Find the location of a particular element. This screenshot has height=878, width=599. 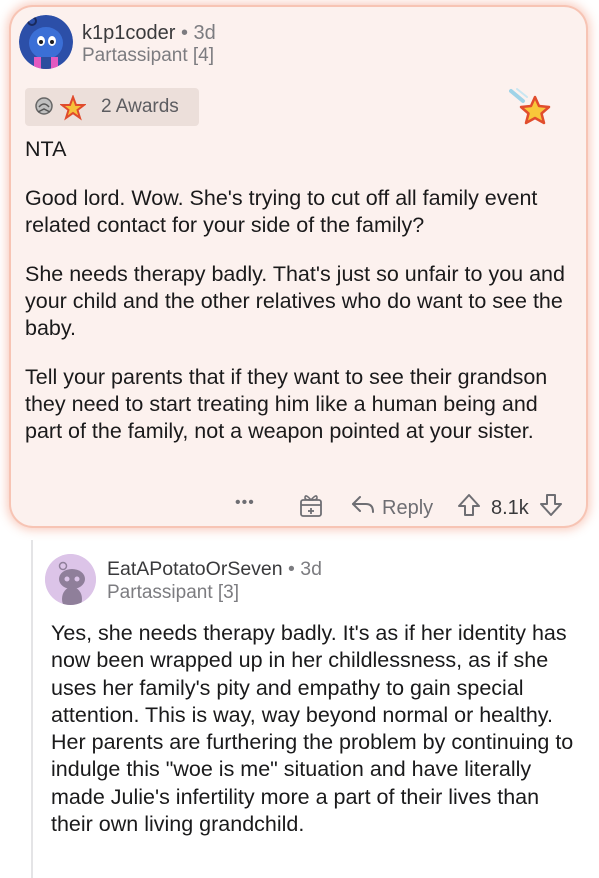

reply-button: Reply is located at coordinates (391, 508).